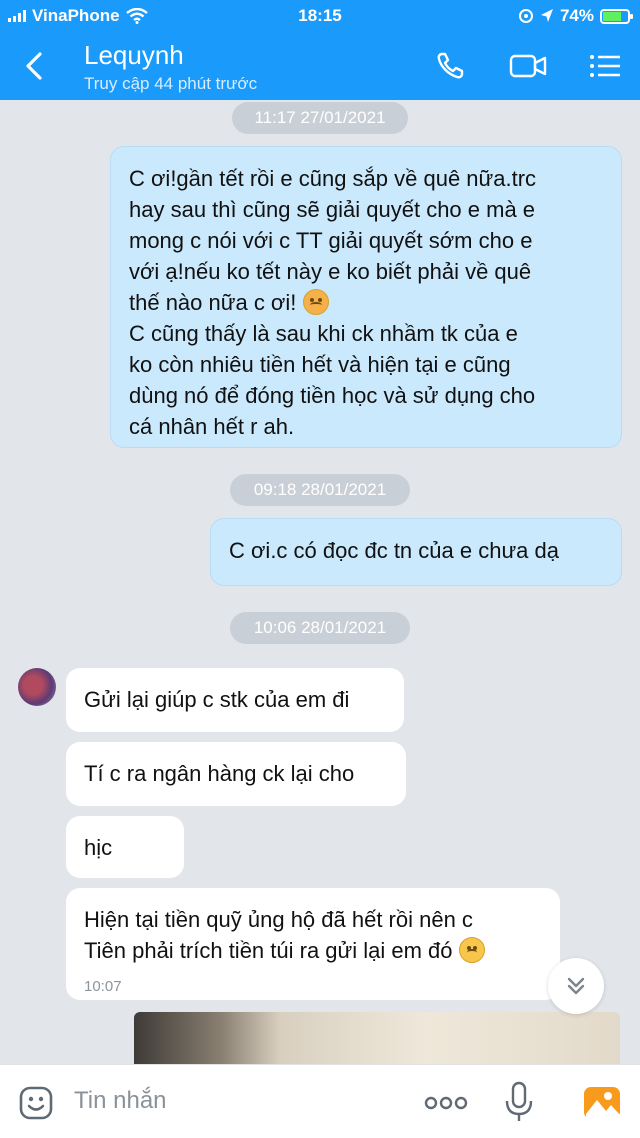 This screenshot has width=640, height=1138. Describe the element at coordinates (320, 66) in the screenshot. I see `chat-header: Lequynh Truy cập 44 phút trước` at that location.